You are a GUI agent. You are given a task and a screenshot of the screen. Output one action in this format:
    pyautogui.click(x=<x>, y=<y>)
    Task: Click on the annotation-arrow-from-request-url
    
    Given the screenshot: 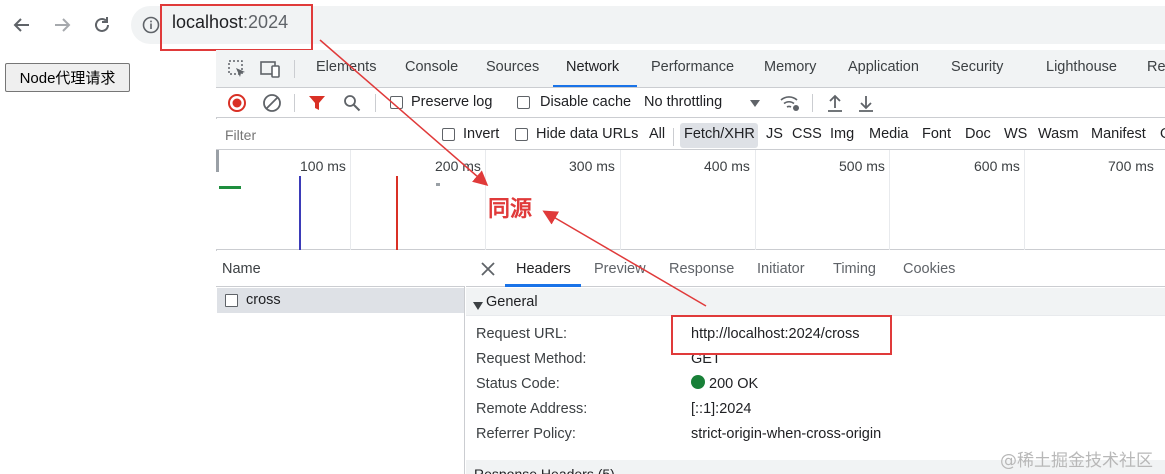 What is the action you would take?
    pyautogui.click(x=624, y=258)
    